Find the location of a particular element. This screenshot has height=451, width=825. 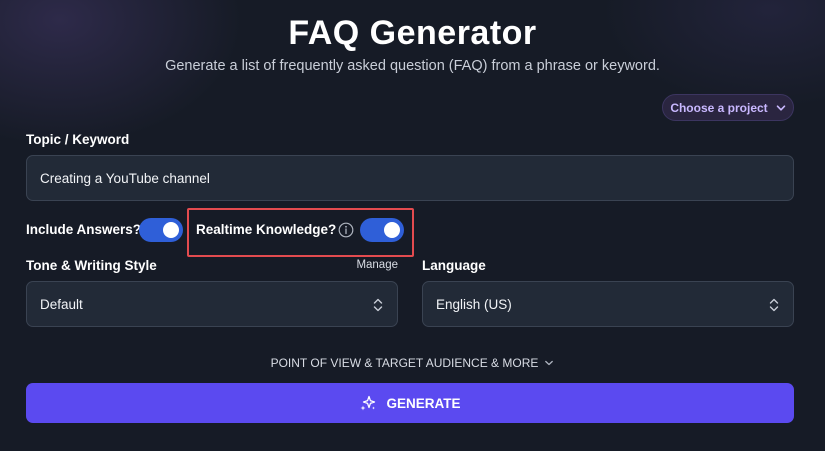

info-icon is located at coordinates (346, 230).